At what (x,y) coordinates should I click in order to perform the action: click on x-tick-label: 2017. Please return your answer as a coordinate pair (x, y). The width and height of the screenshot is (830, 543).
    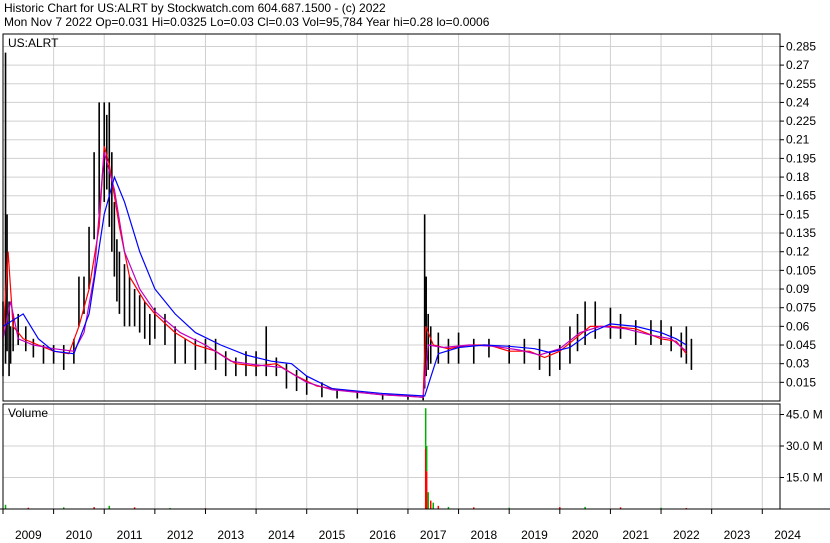
    Looking at the image, I should click on (433, 535).